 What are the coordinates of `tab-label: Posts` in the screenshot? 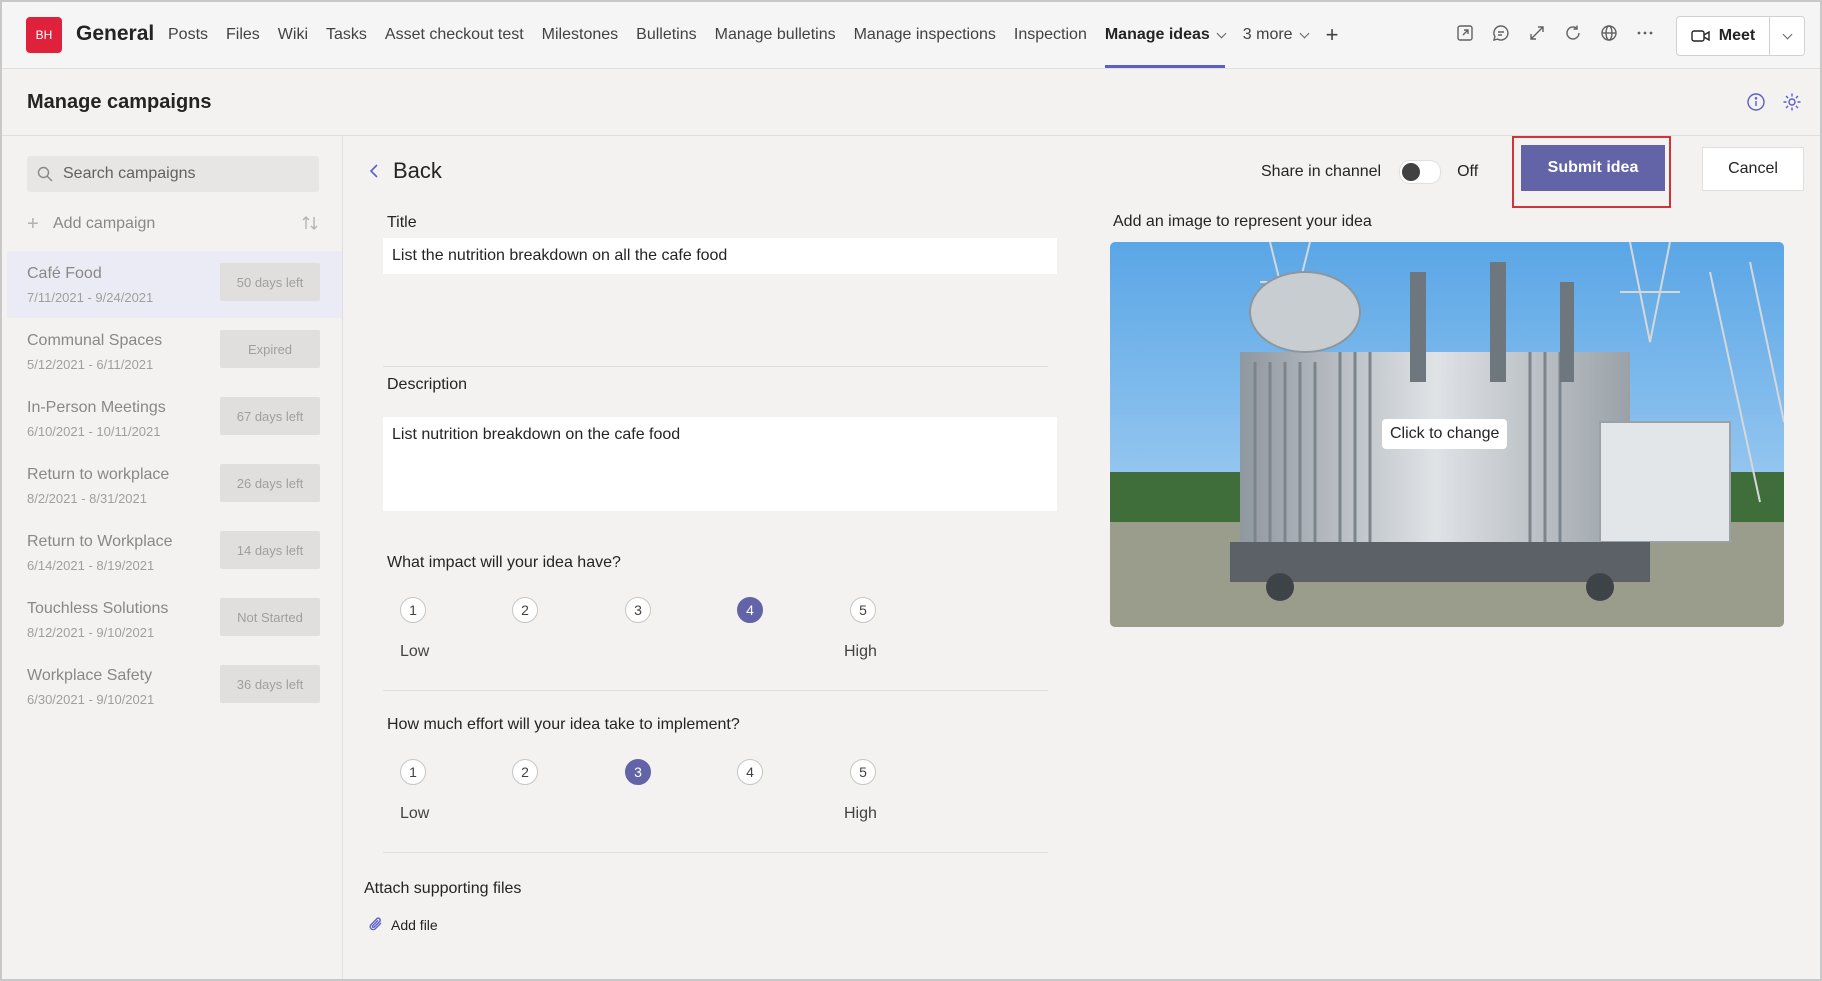 It's located at (188, 34).